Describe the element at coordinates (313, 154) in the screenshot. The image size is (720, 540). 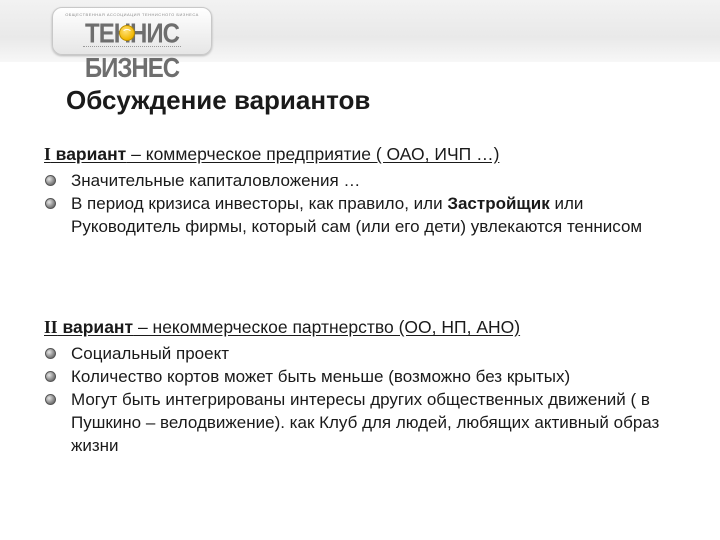
I see `section-description: – коммерческое предприятие ( ОАО, ИЧП …)` at that location.